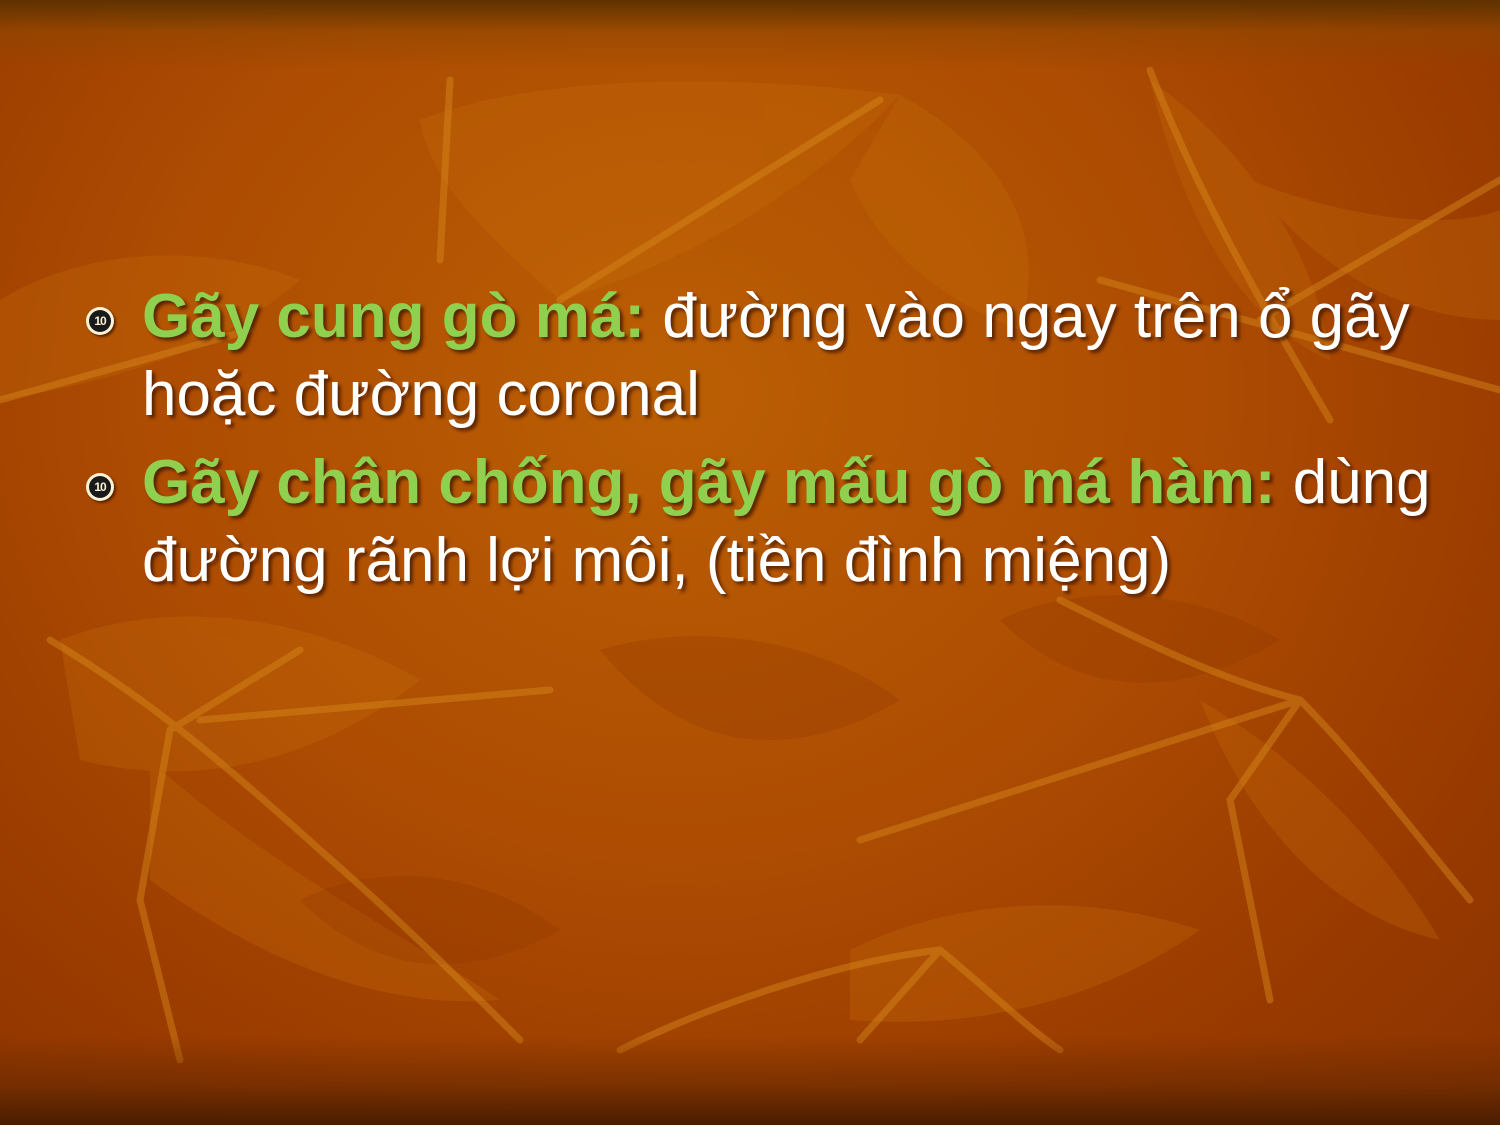 This screenshot has height=1125, width=1500. What do you see at coordinates (393, 316) in the screenshot?
I see `bullet-term: Gãy cung gò má:` at bounding box center [393, 316].